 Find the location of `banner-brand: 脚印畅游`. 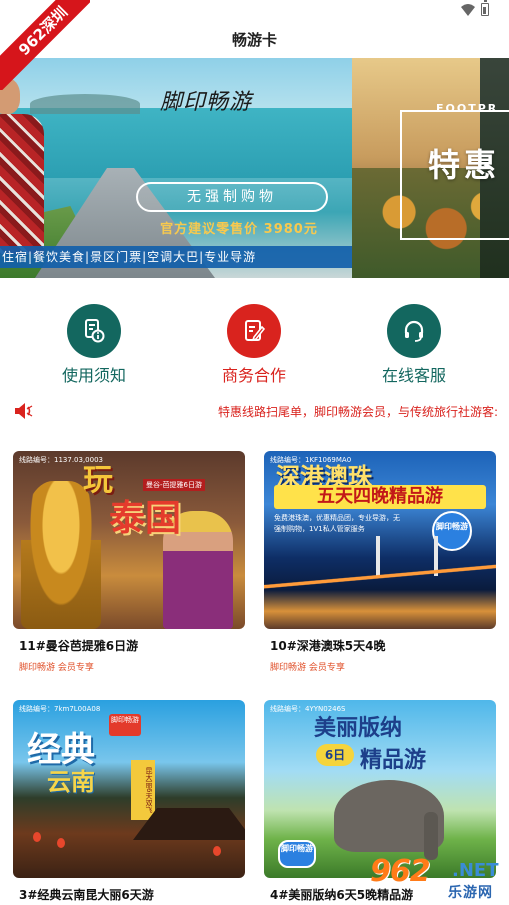

banner-brand: 脚印畅游 is located at coordinates (206, 102).